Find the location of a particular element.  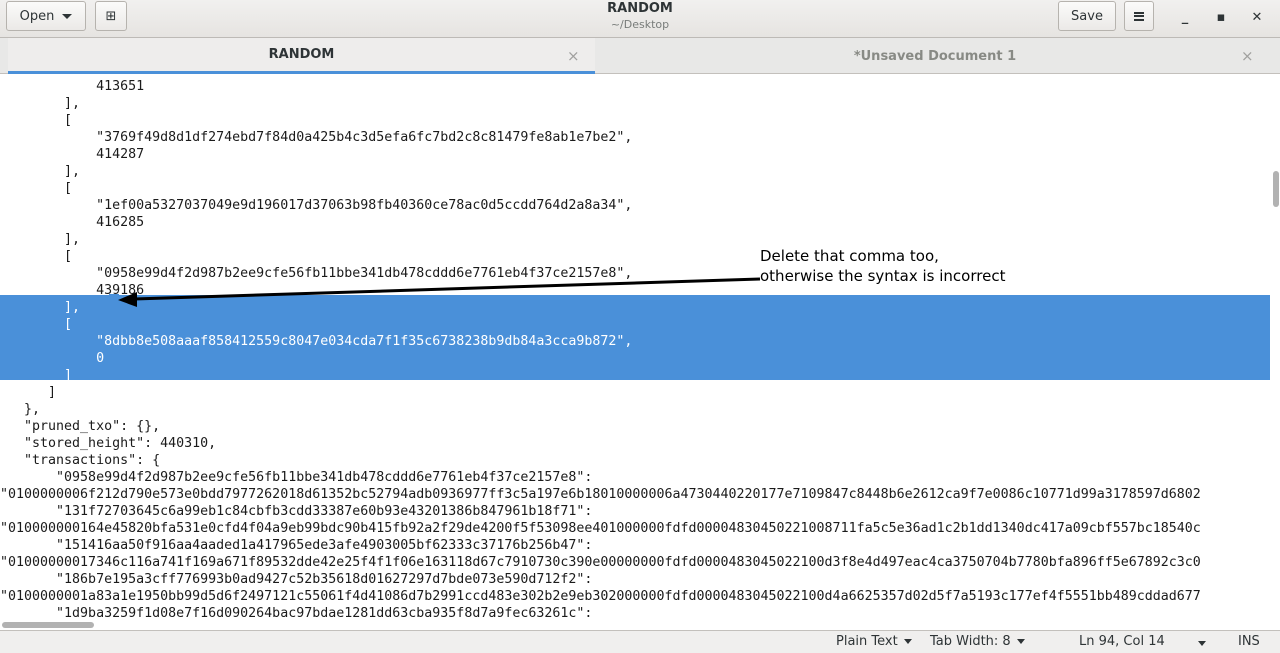

cursor-position: Ln 94, Col 14 is located at coordinates (1122, 641).